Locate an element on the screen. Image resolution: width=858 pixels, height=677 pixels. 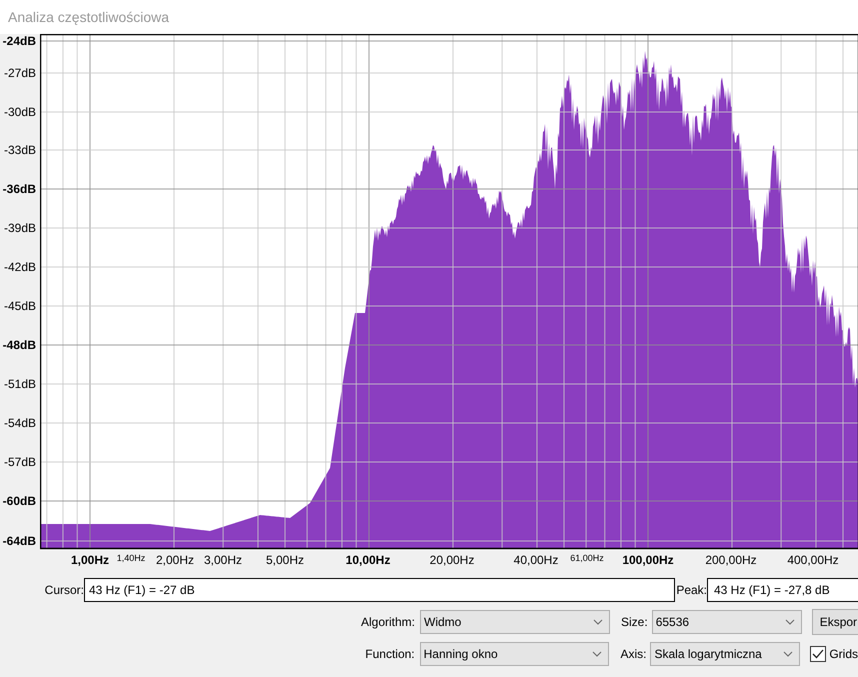
algorithm-label: Algorithm: is located at coordinates (387, 622).